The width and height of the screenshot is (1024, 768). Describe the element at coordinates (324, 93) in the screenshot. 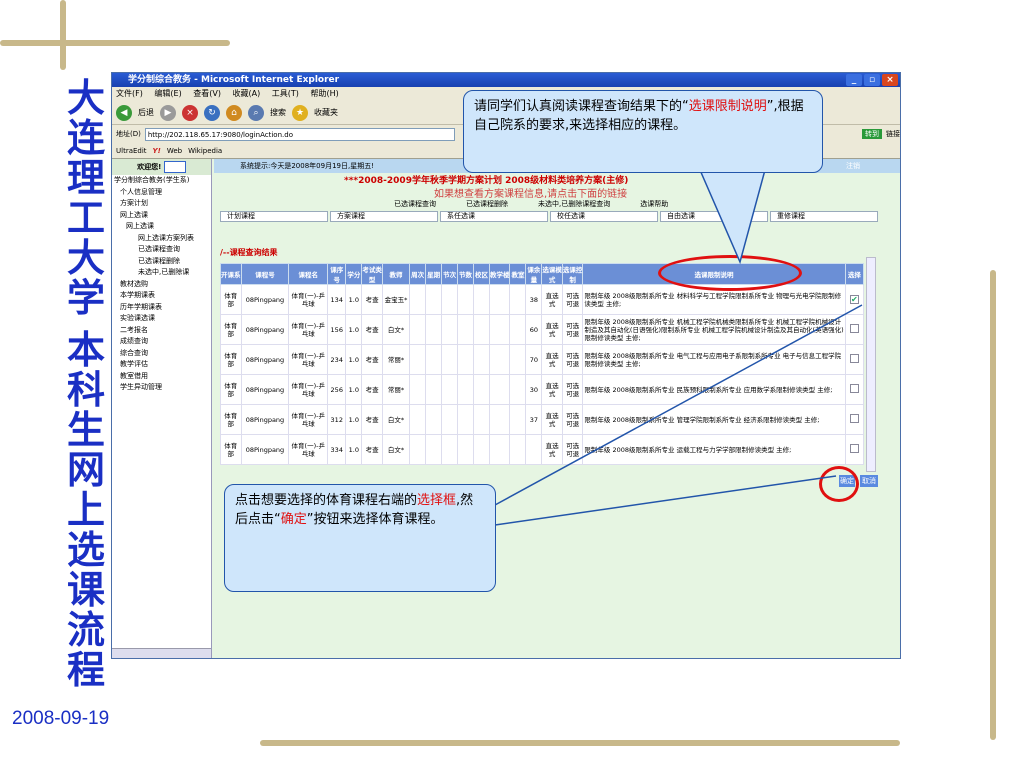

I see `menu-help: 帮助(H)` at that location.